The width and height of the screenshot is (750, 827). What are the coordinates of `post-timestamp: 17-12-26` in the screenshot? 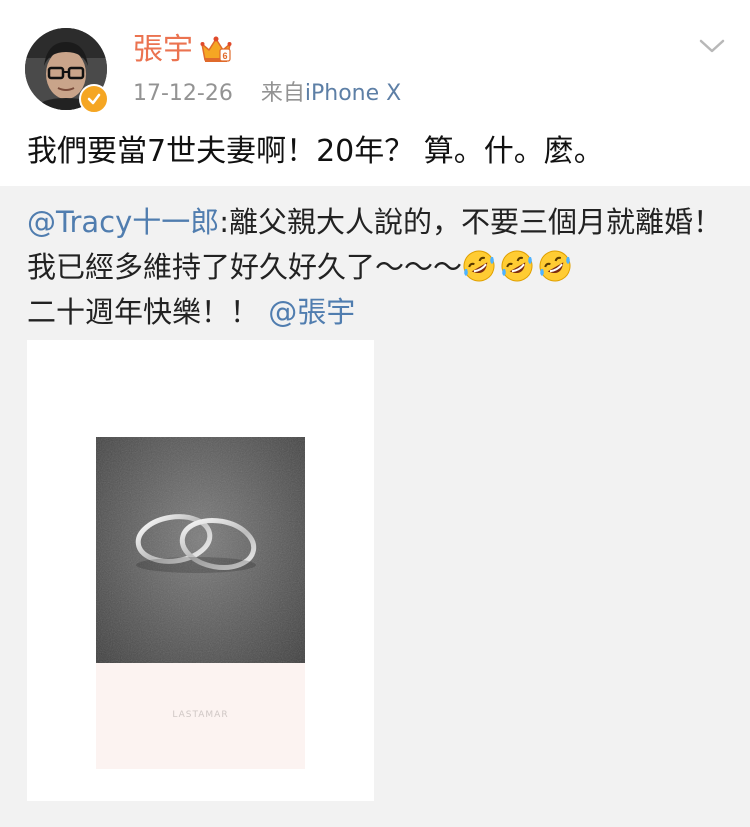 It's located at (183, 93).